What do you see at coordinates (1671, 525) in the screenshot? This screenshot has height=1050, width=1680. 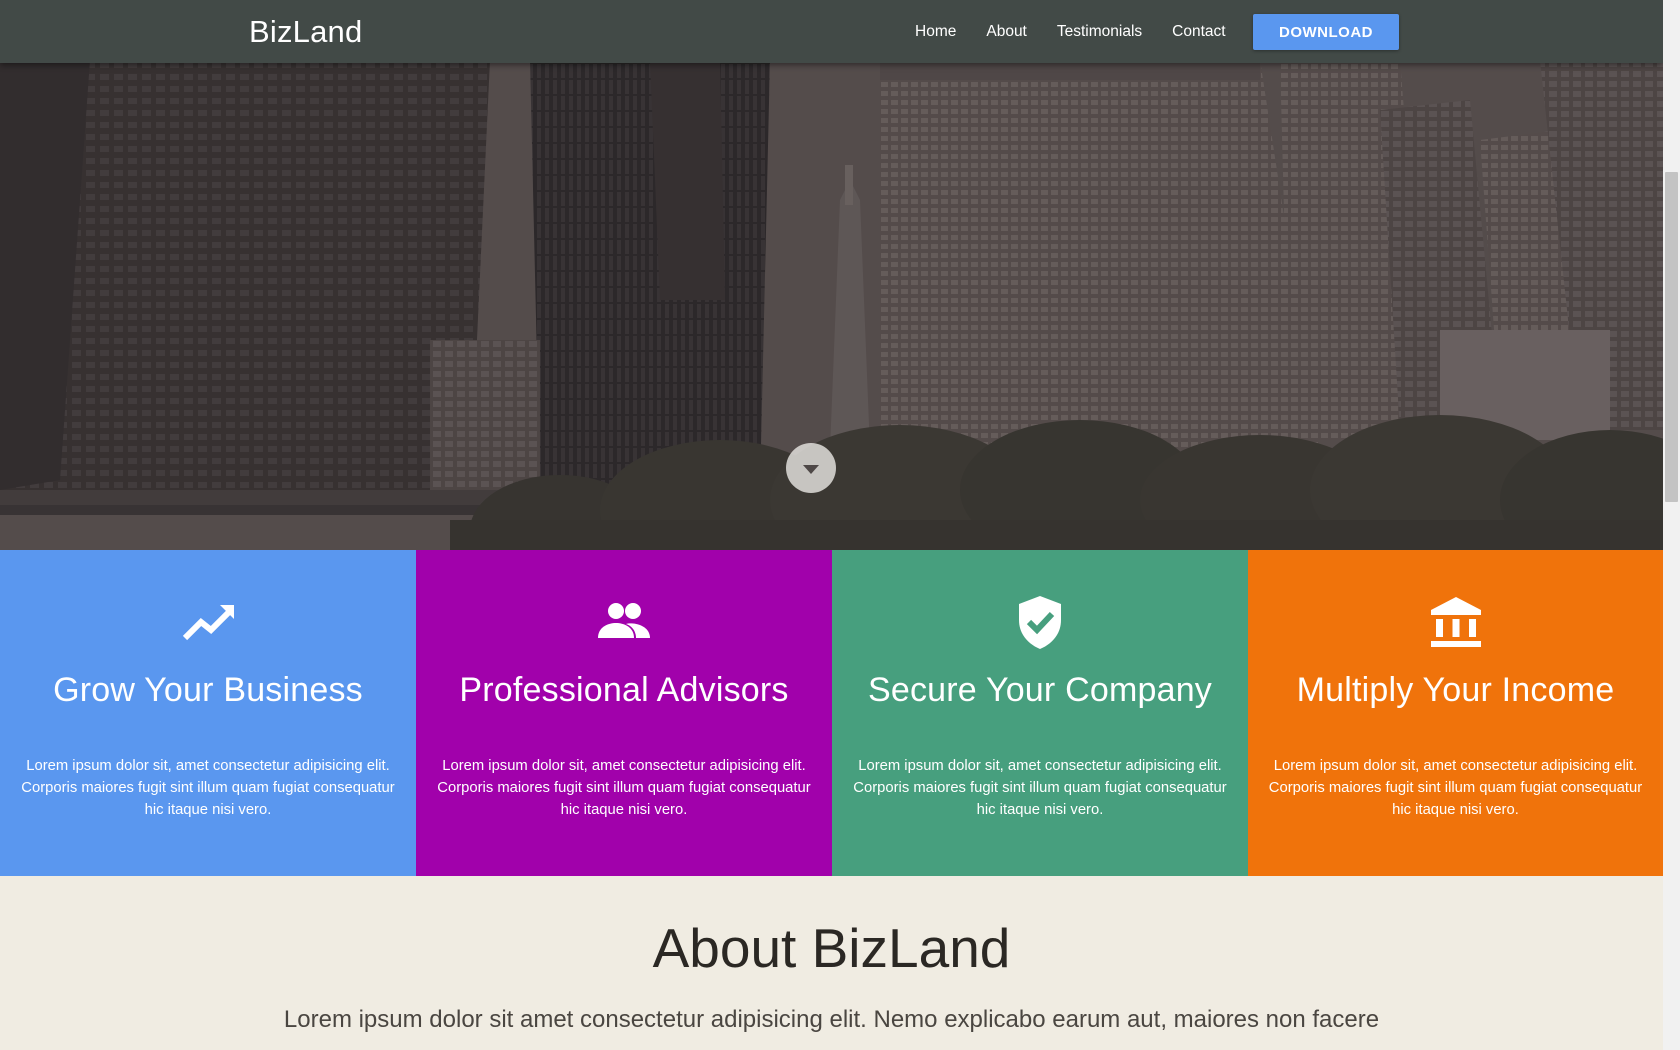 I see `scrollbar` at bounding box center [1671, 525].